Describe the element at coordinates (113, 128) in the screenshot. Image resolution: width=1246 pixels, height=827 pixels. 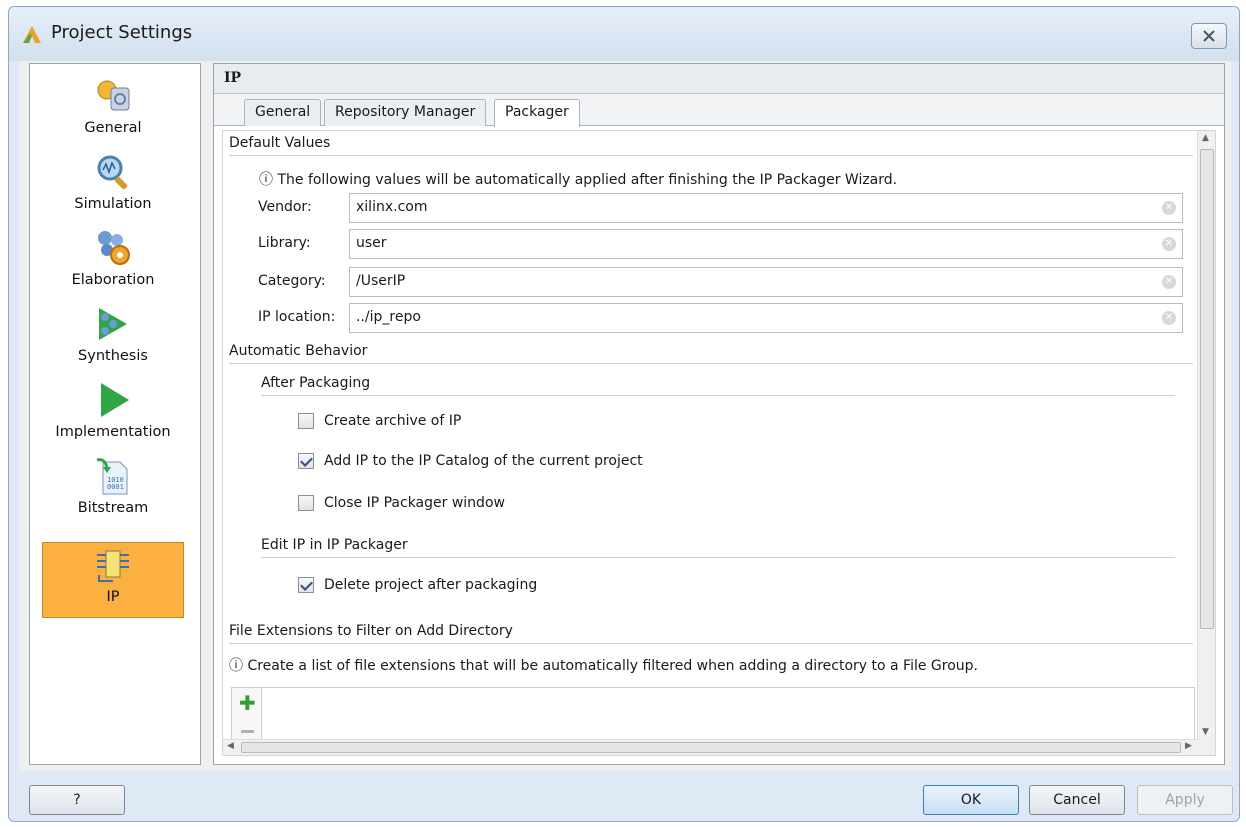
I see `sidebar-item-label: General` at that location.